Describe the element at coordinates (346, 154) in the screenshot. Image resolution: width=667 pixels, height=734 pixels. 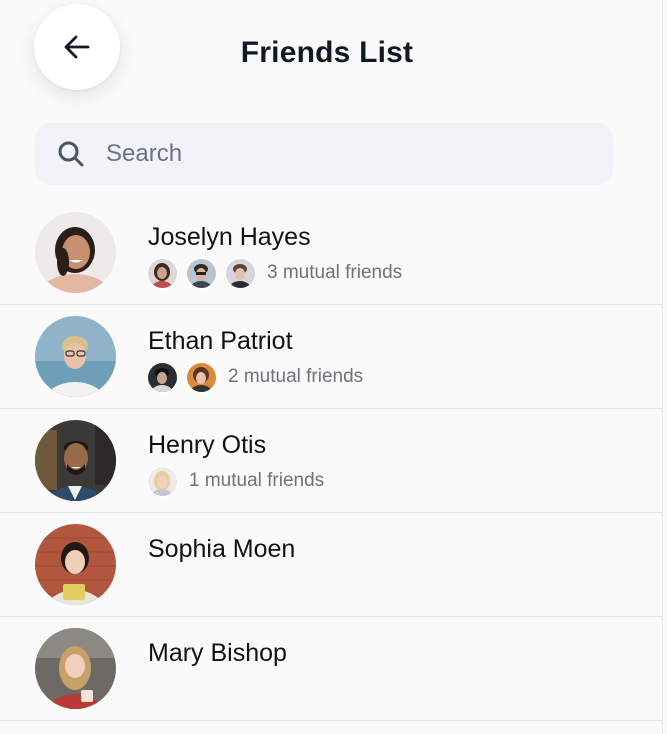
I see `search-input` at that location.